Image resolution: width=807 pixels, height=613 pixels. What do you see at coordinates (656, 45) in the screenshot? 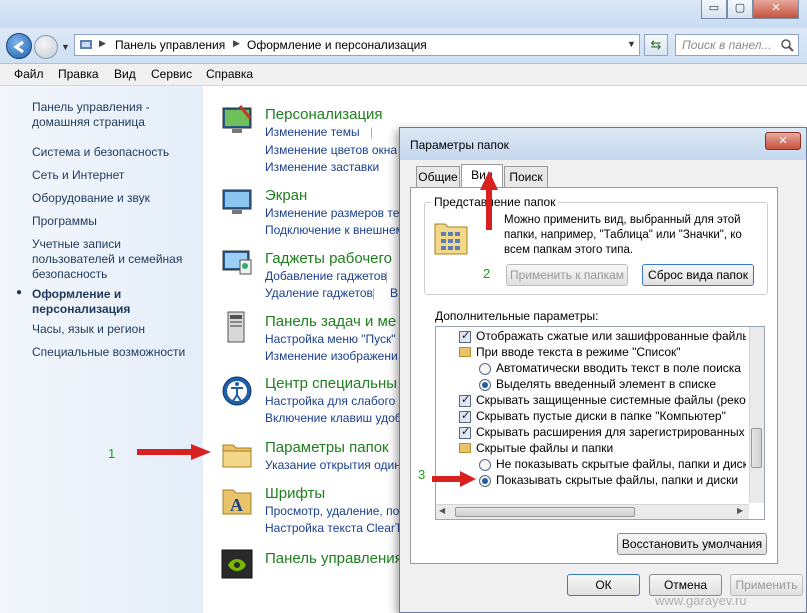
I see `refresh-button: ⇆` at bounding box center [656, 45].